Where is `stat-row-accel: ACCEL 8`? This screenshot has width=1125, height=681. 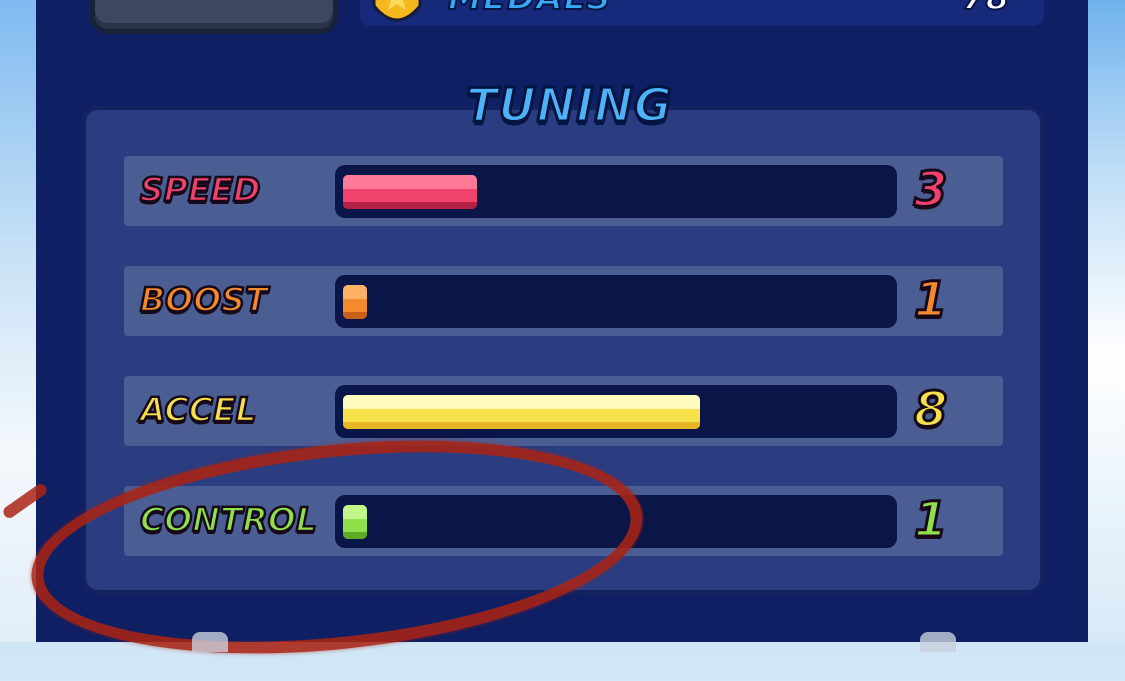
stat-row-accel: ACCEL 8 is located at coordinates (563, 411).